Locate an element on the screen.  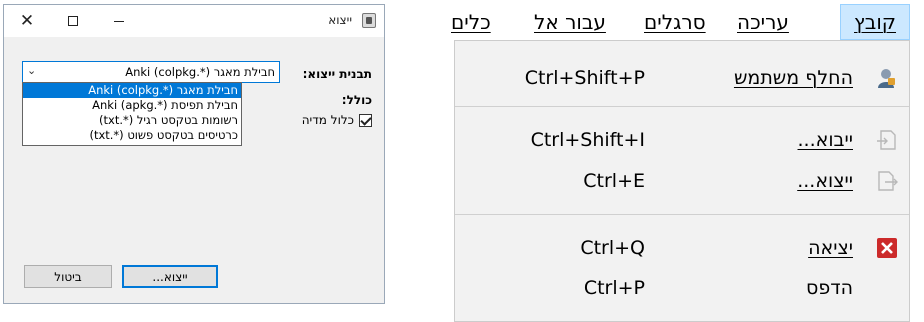
format-option-colpkg: חבילת מאגר (*.colpkg) Anki is located at coordinates (132, 90).